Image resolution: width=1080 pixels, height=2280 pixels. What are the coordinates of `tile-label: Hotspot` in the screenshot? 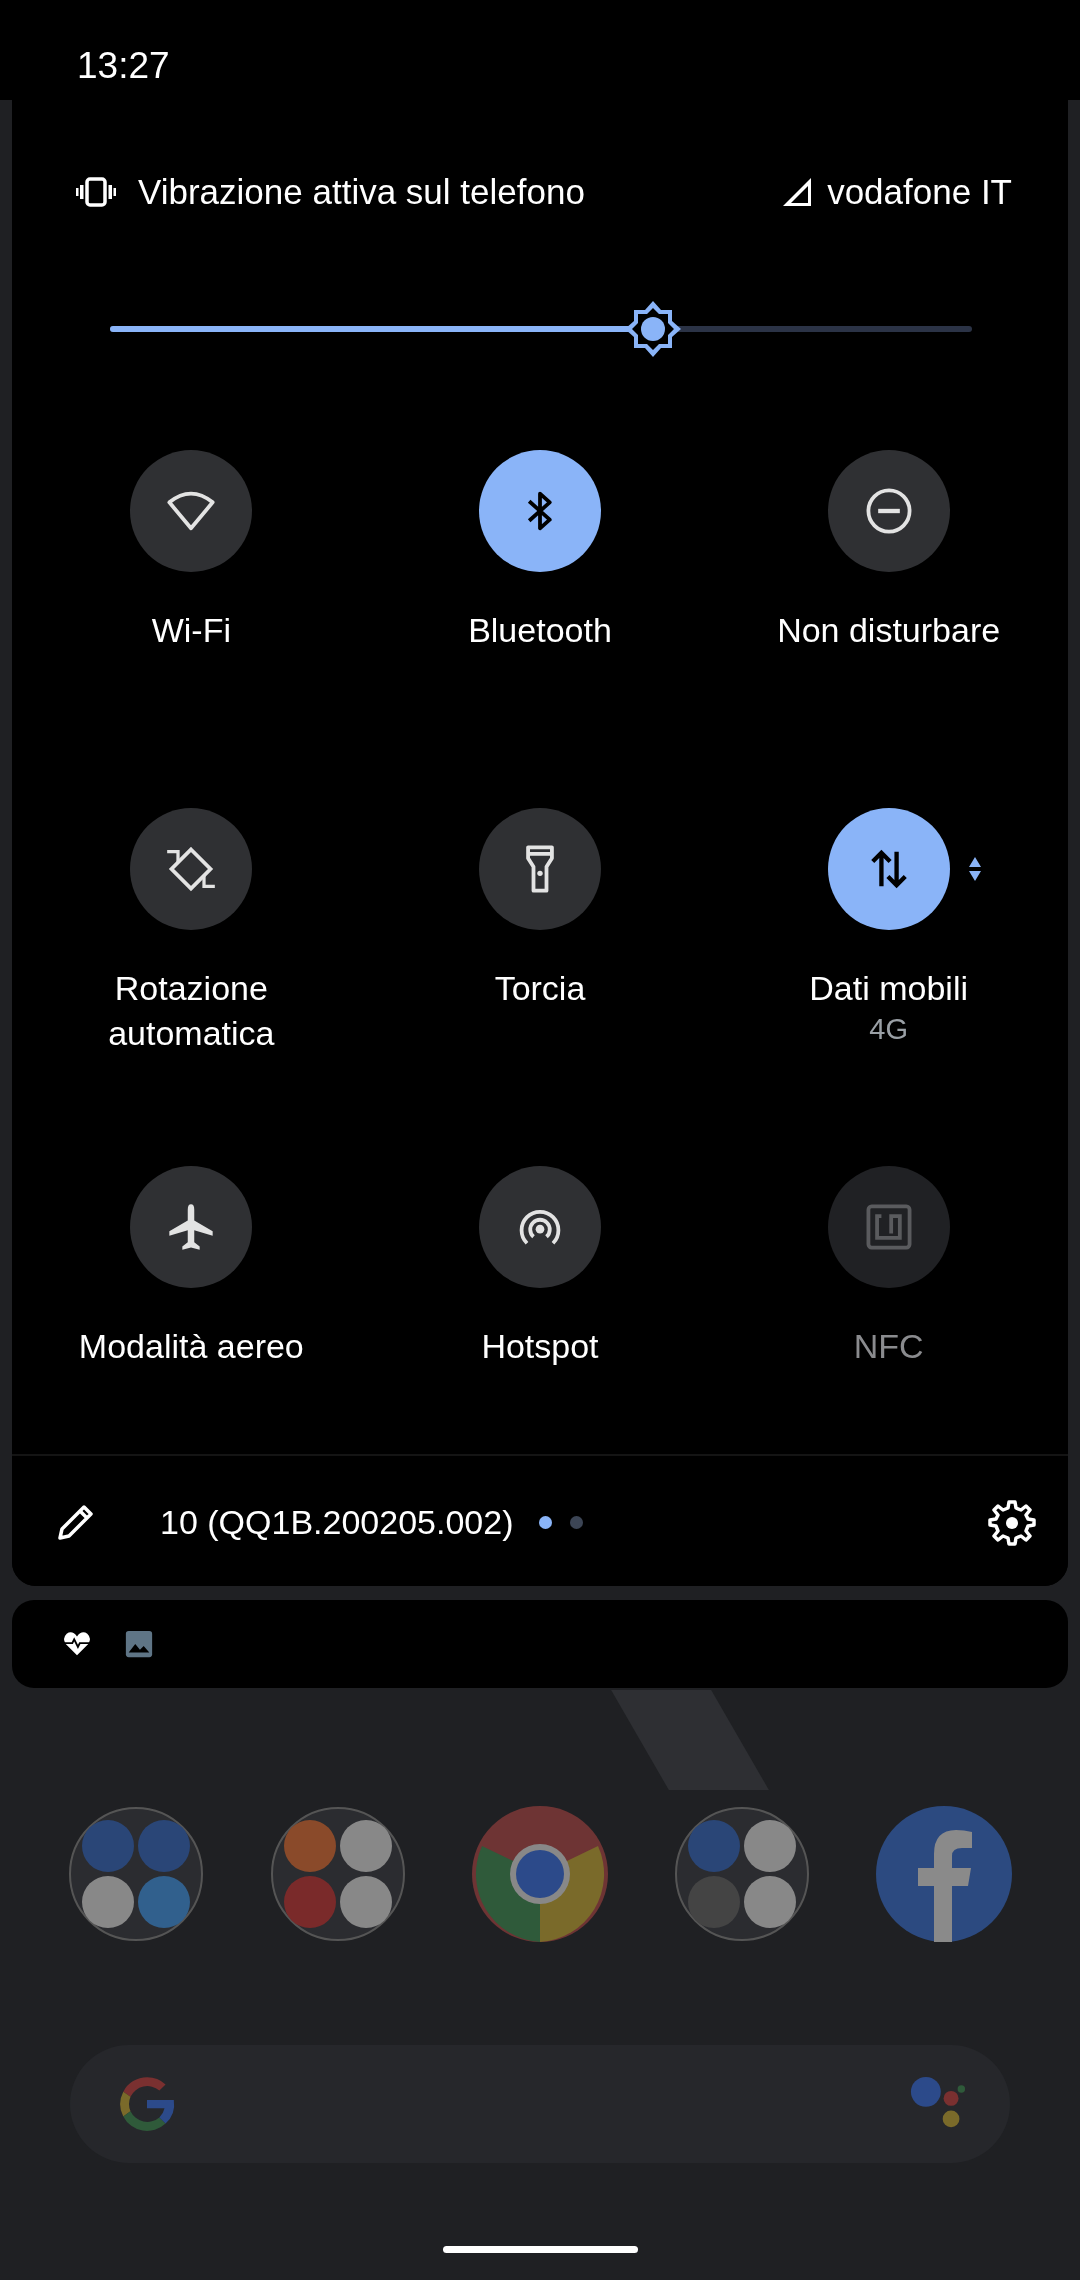 It's located at (540, 1346).